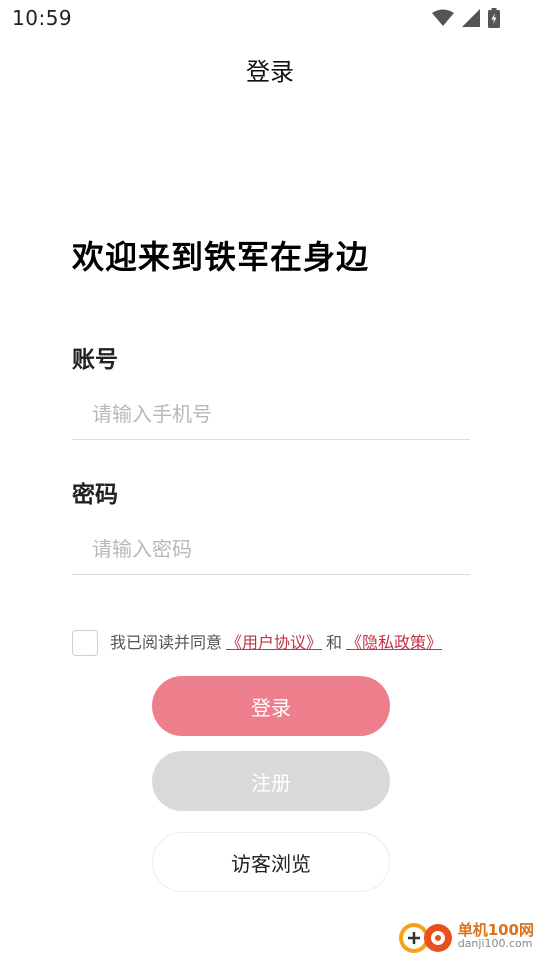 The image size is (540, 960). Describe the element at coordinates (166, 642) in the screenshot. I see `agreement-prefix: 我已阅读并同意` at that location.